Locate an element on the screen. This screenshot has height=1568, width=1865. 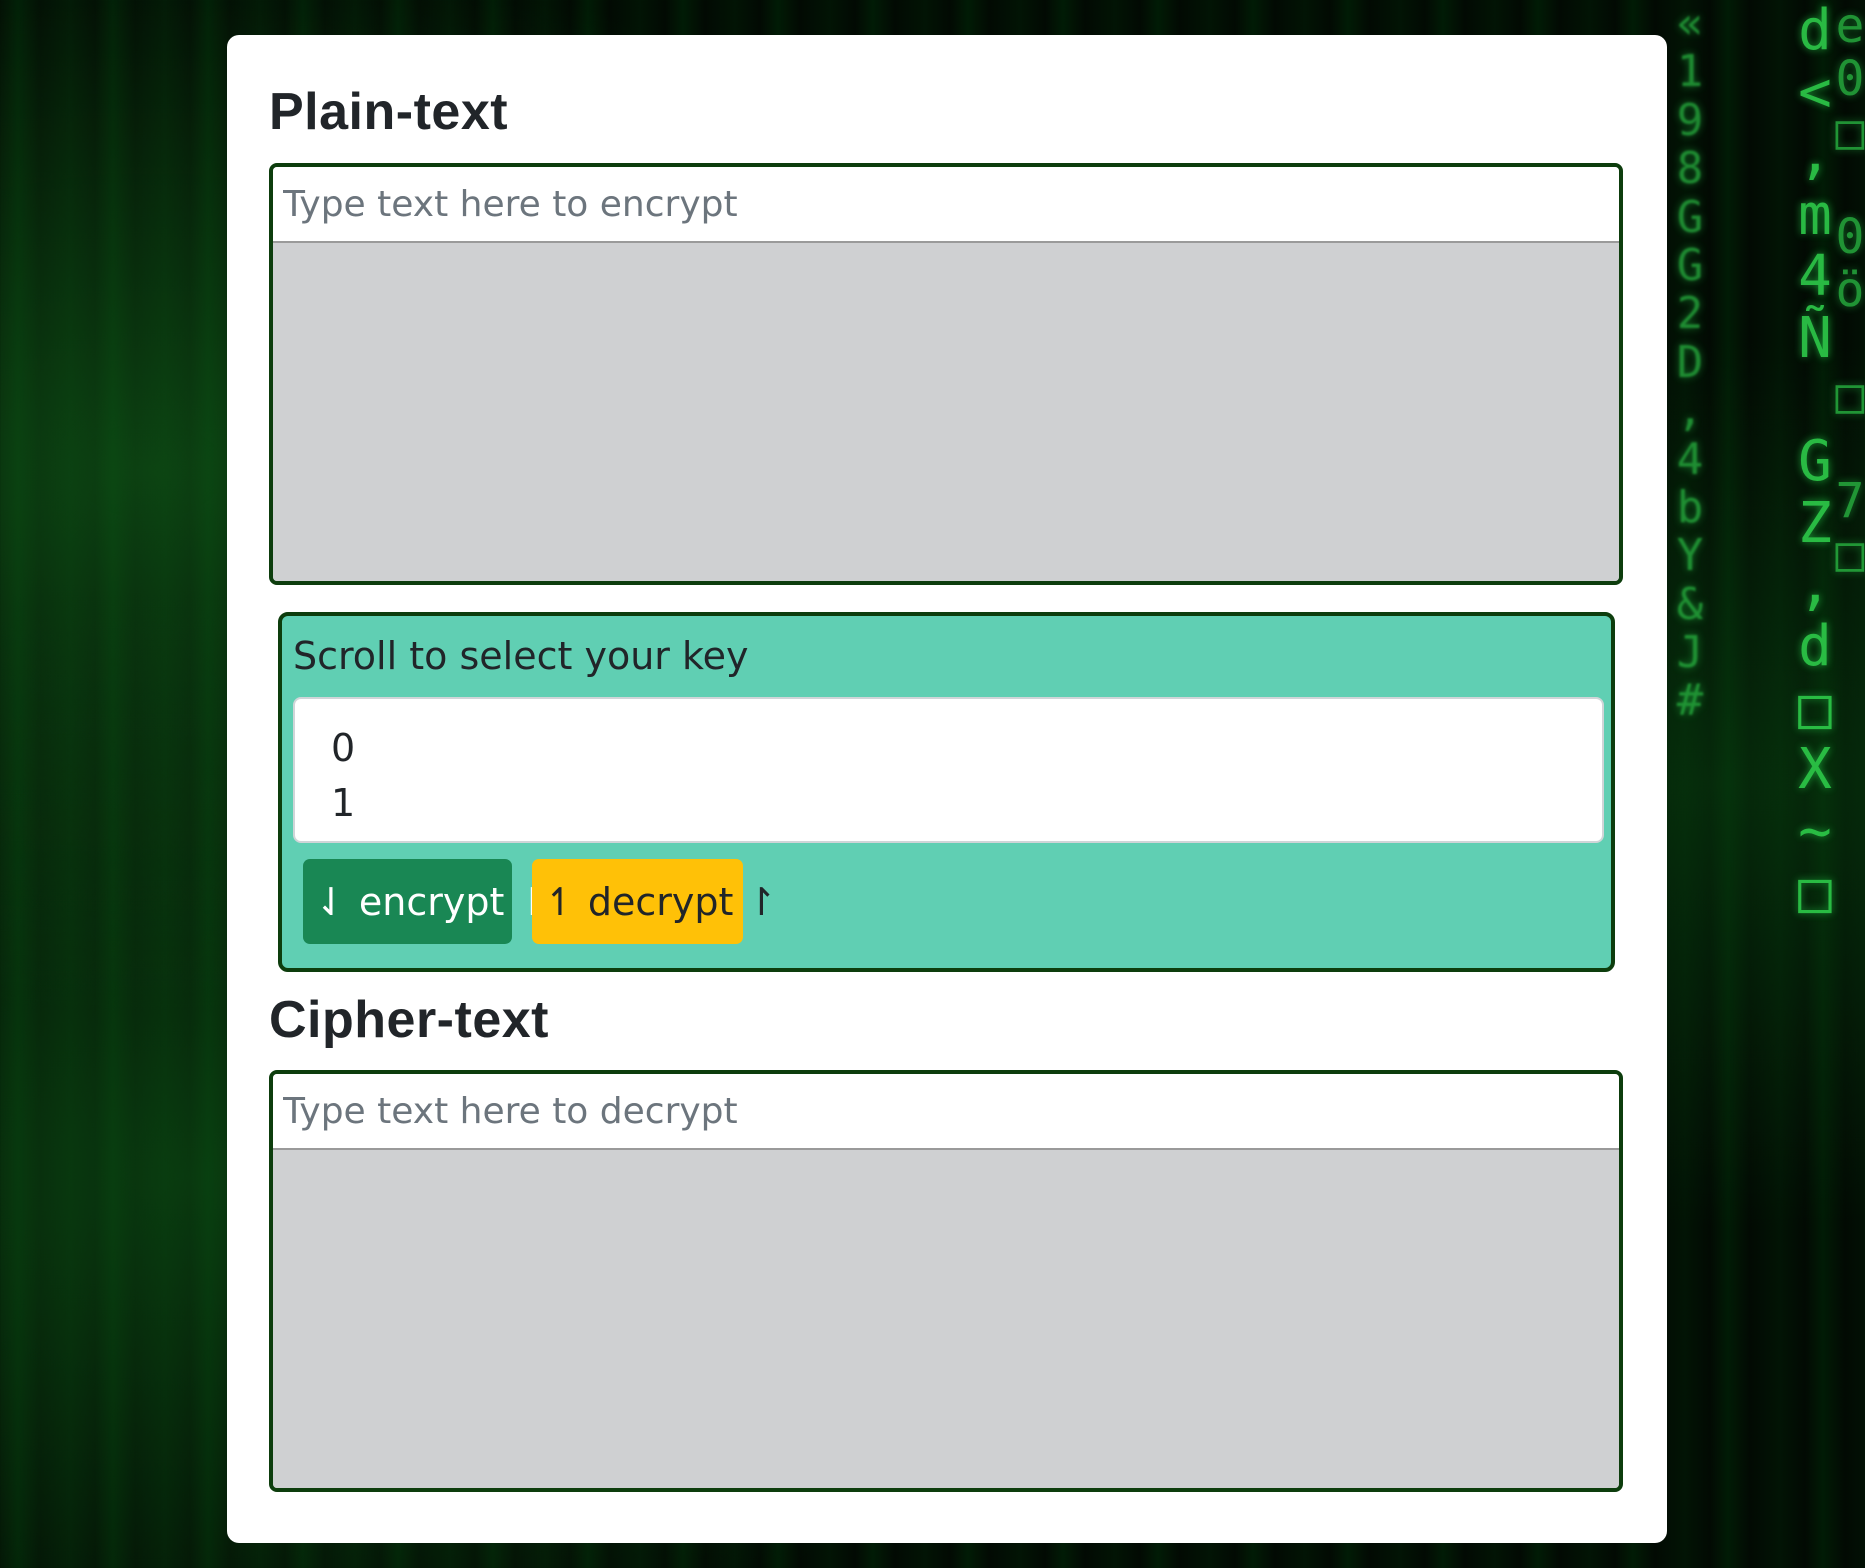
key-select-list: 0 1 is located at coordinates (948, 770).